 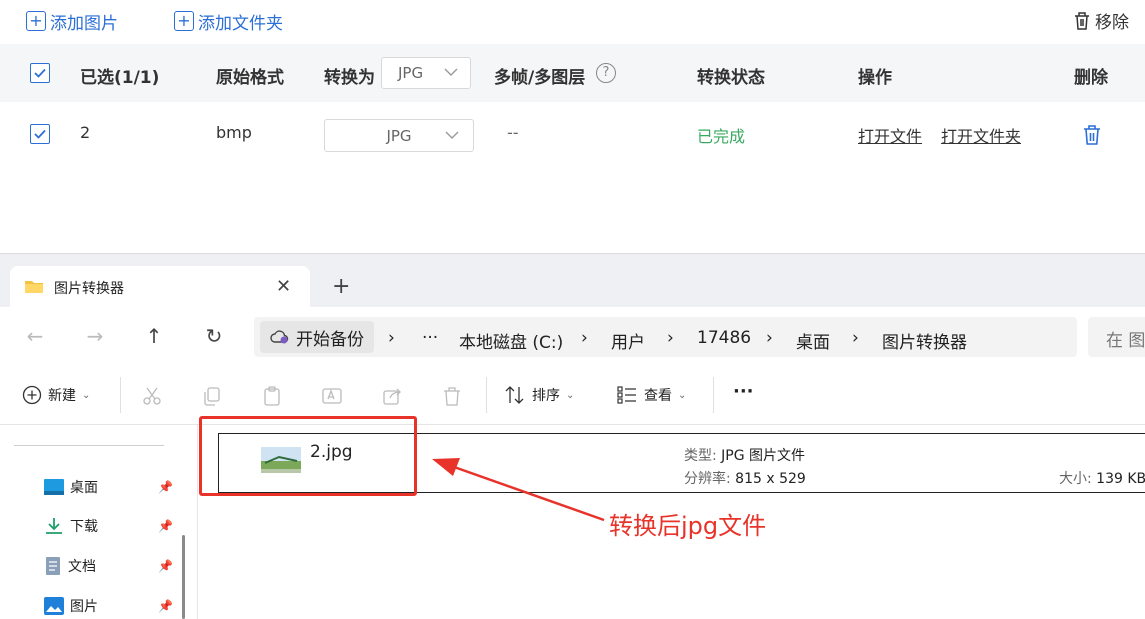 I want to click on download-icon, so click(x=54, y=526).